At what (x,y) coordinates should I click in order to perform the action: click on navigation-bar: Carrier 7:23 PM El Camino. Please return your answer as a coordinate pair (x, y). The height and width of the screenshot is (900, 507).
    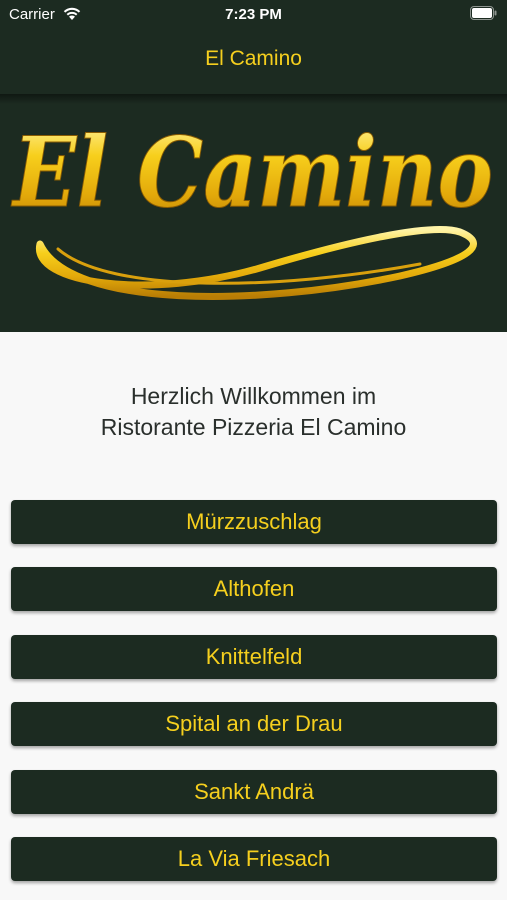
    Looking at the image, I should click on (253, 47).